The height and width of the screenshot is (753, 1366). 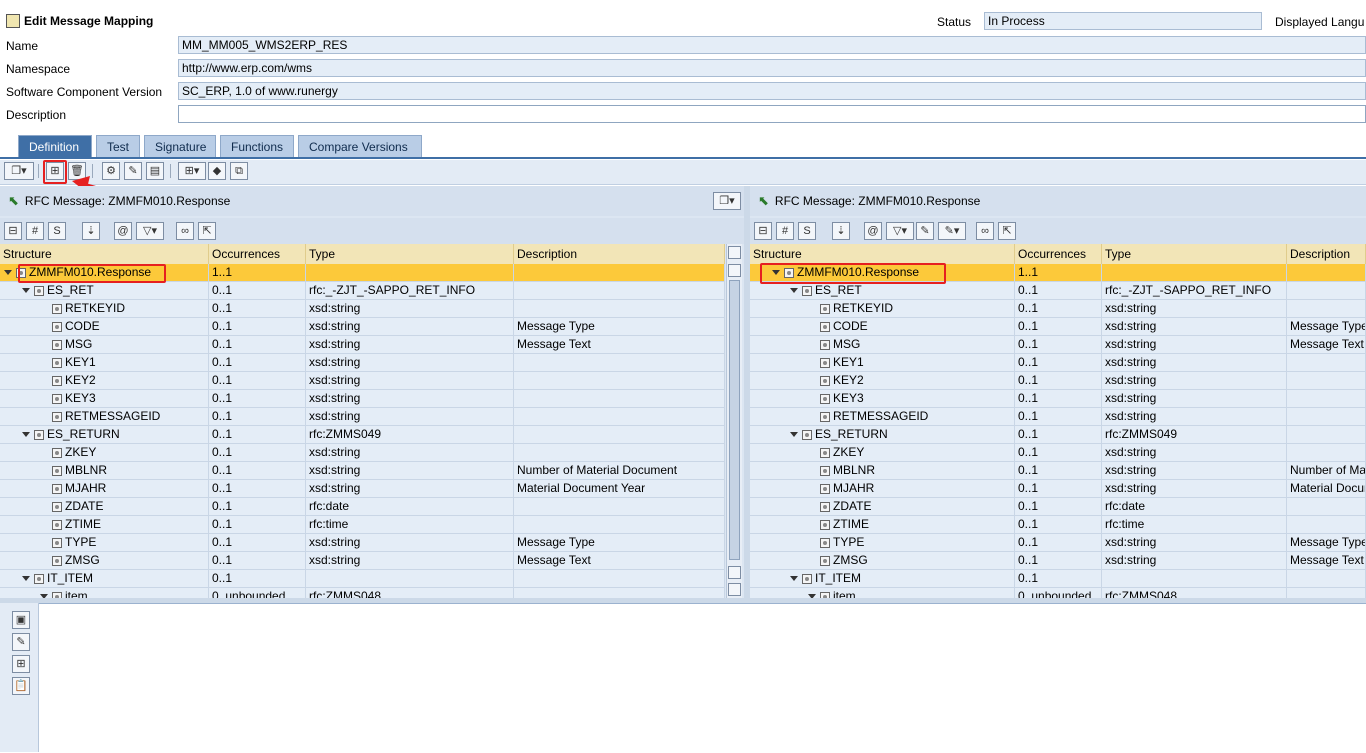 What do you see at coordinates (21, 620) in the screenshot?
I see `new-function-icon: ▣` at bounding box center [21, 620].